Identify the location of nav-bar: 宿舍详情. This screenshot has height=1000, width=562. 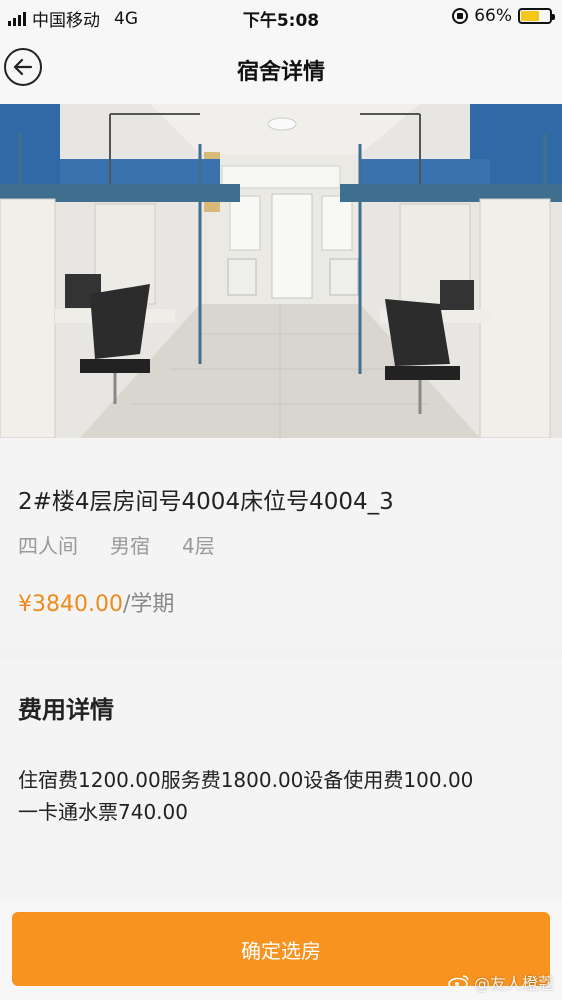
(281, 68).